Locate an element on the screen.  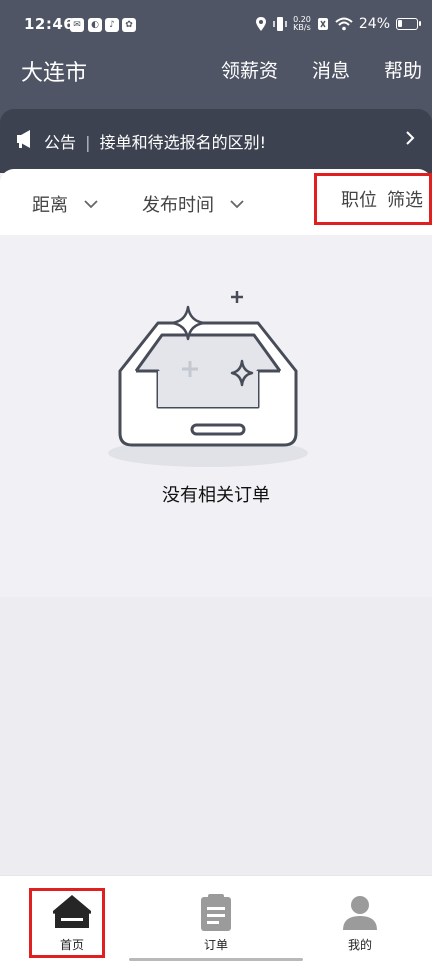
position-screen-highlight: 职位 筛选 is located at coordinates (373, 199).